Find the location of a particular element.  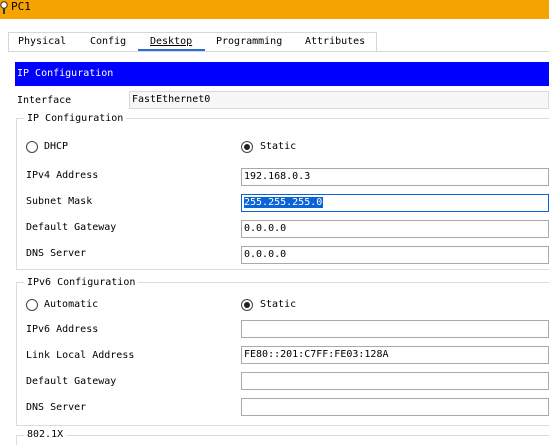

ipv4-address-value: 192.168.0.3 is located at coordinates (277, 176).